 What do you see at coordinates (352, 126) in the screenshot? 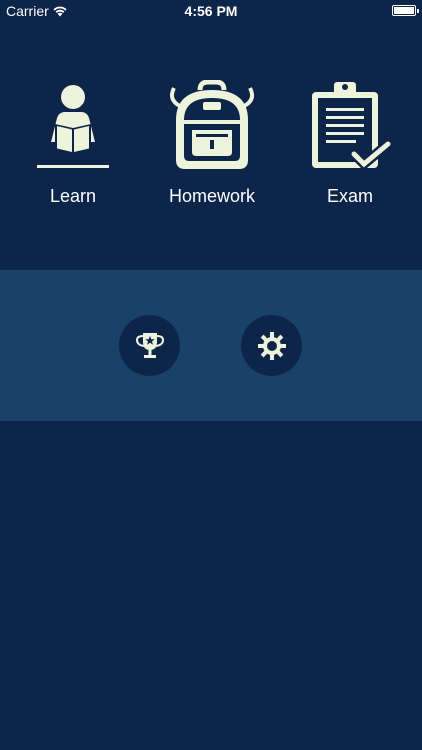
I see `clipboard-check-icon` at bounding box center [352, 126].